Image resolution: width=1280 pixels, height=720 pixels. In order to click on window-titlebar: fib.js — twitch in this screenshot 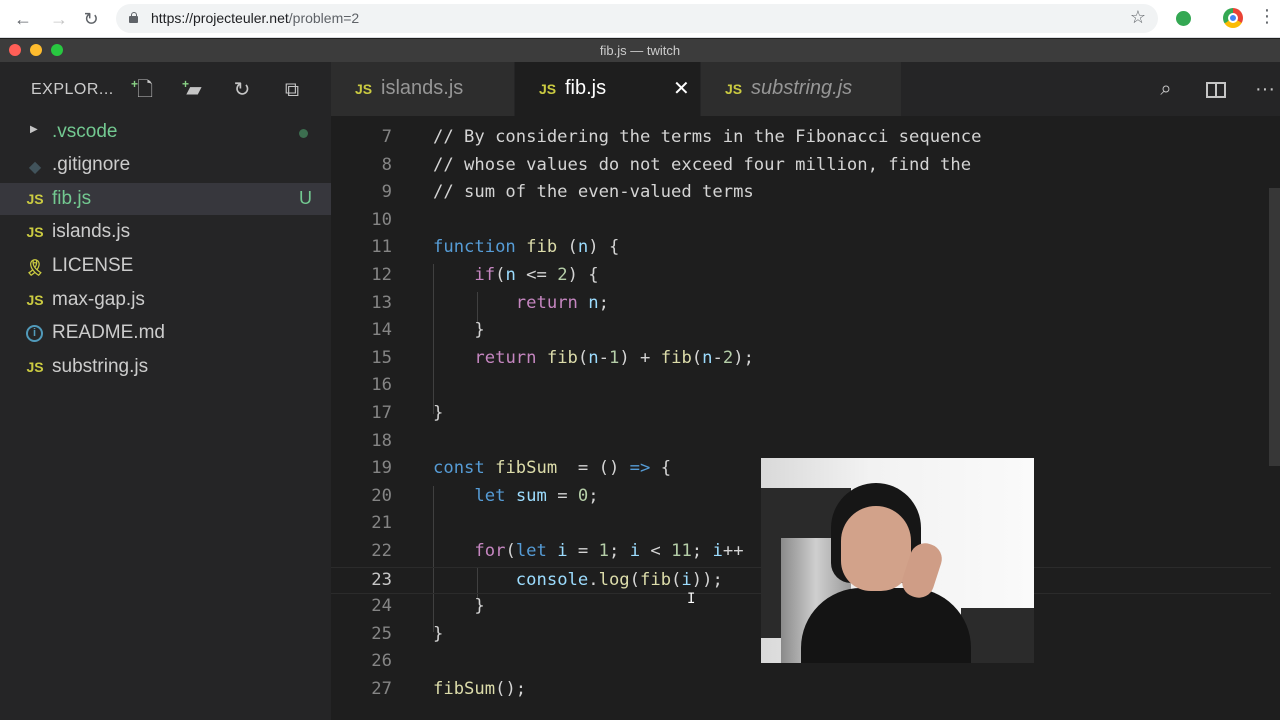, I will do `click(640, 50)`.